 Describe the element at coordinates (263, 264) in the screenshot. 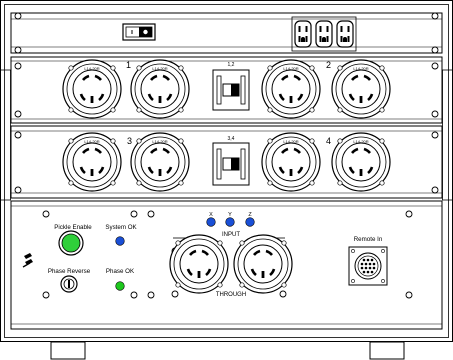

I see `through-receptacle` at that location.